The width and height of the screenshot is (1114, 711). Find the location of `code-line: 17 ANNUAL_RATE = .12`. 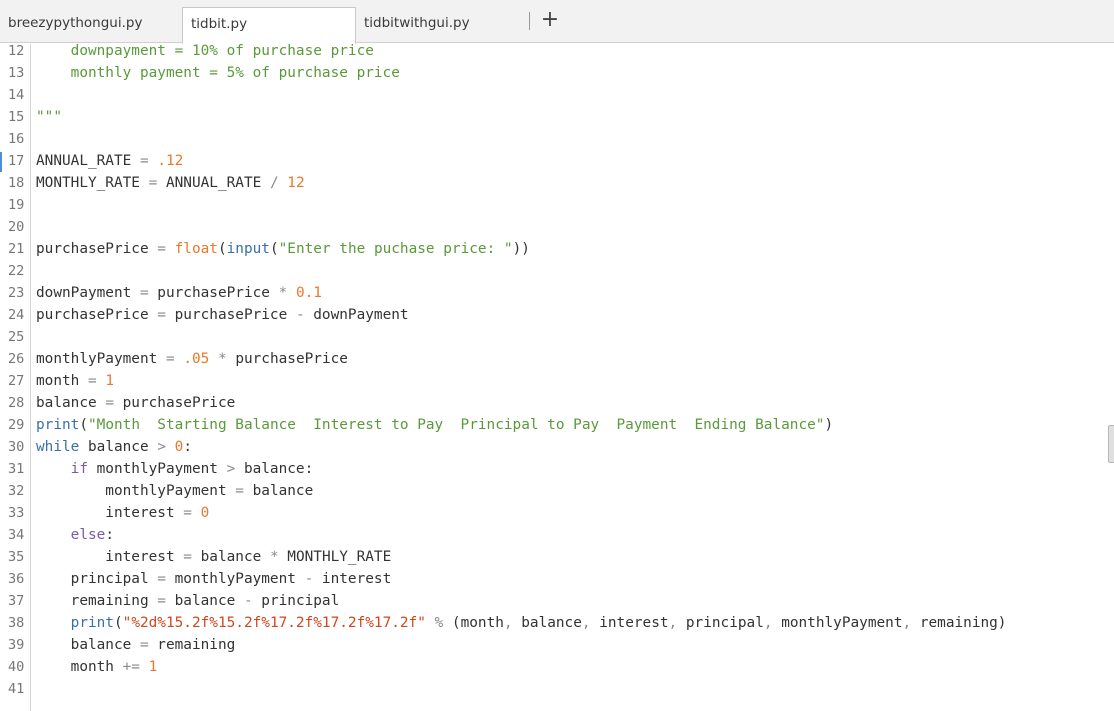

code-line: 17 ANNUAL_RATE = .12 is located at coordinates (557, 161).